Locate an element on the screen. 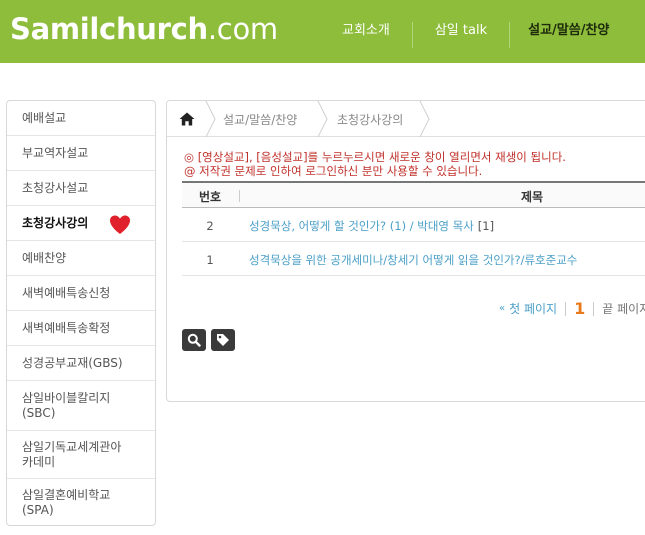 The height and width of the screenshot is (535, 645). logo-text-domain: .com is located at coordinates (242, 29).